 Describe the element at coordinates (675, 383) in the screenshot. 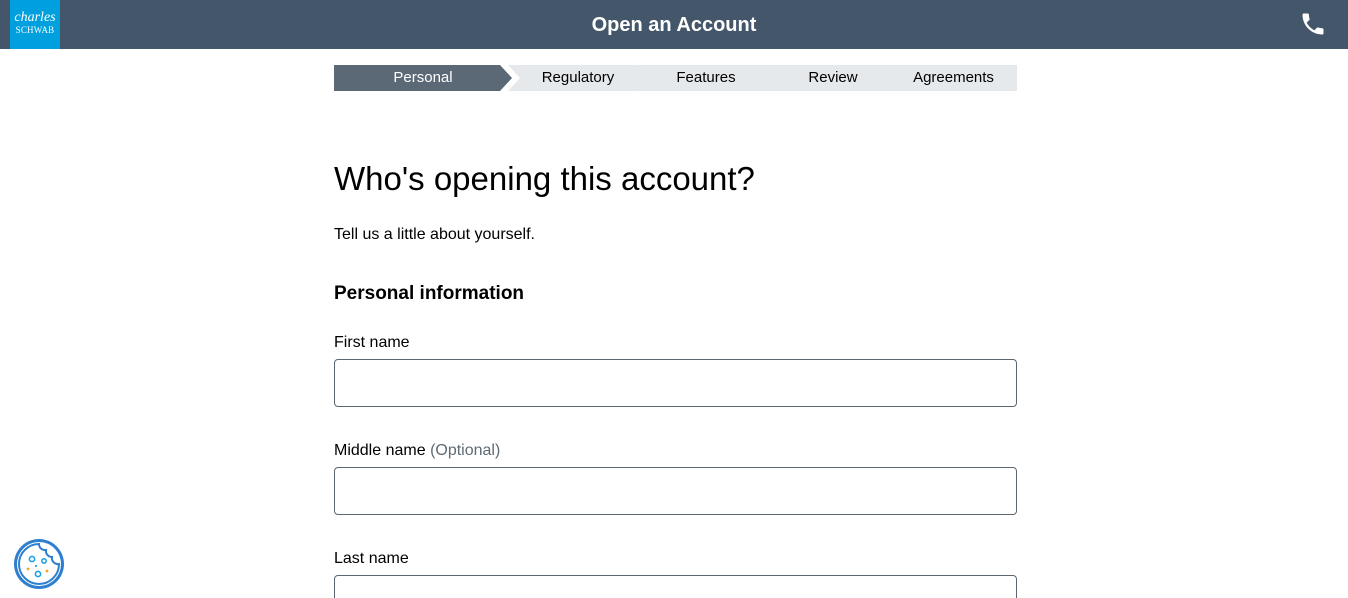

I see `first-name-input` at that location.